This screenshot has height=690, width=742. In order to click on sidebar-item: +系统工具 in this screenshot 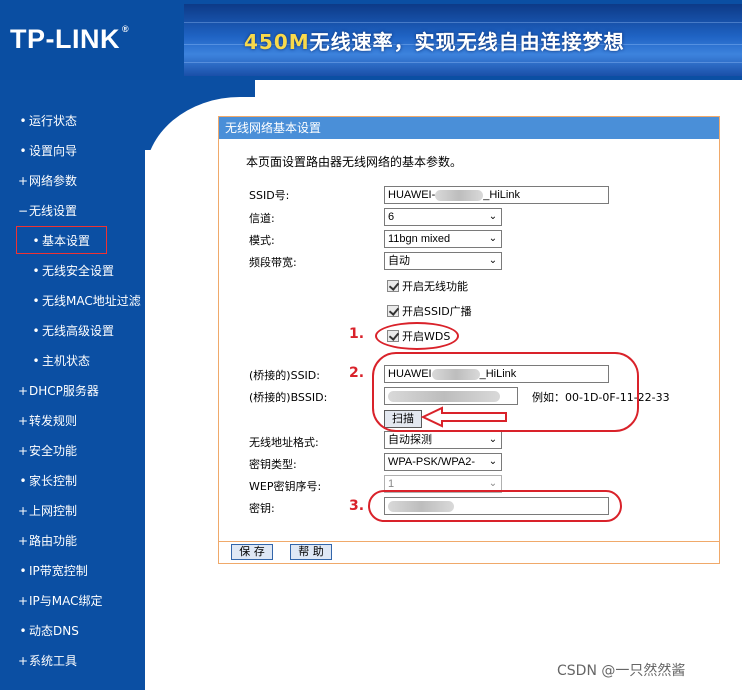, I will do `click(47, 661)`.